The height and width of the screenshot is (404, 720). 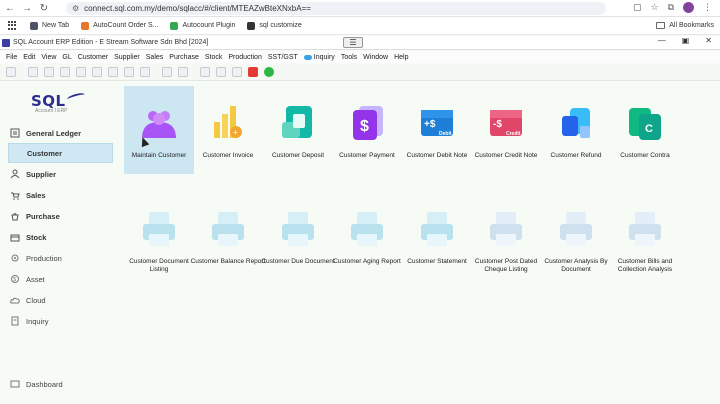 I want to click on sidebar-item-sales: Sales, so click(x=60, y=195).